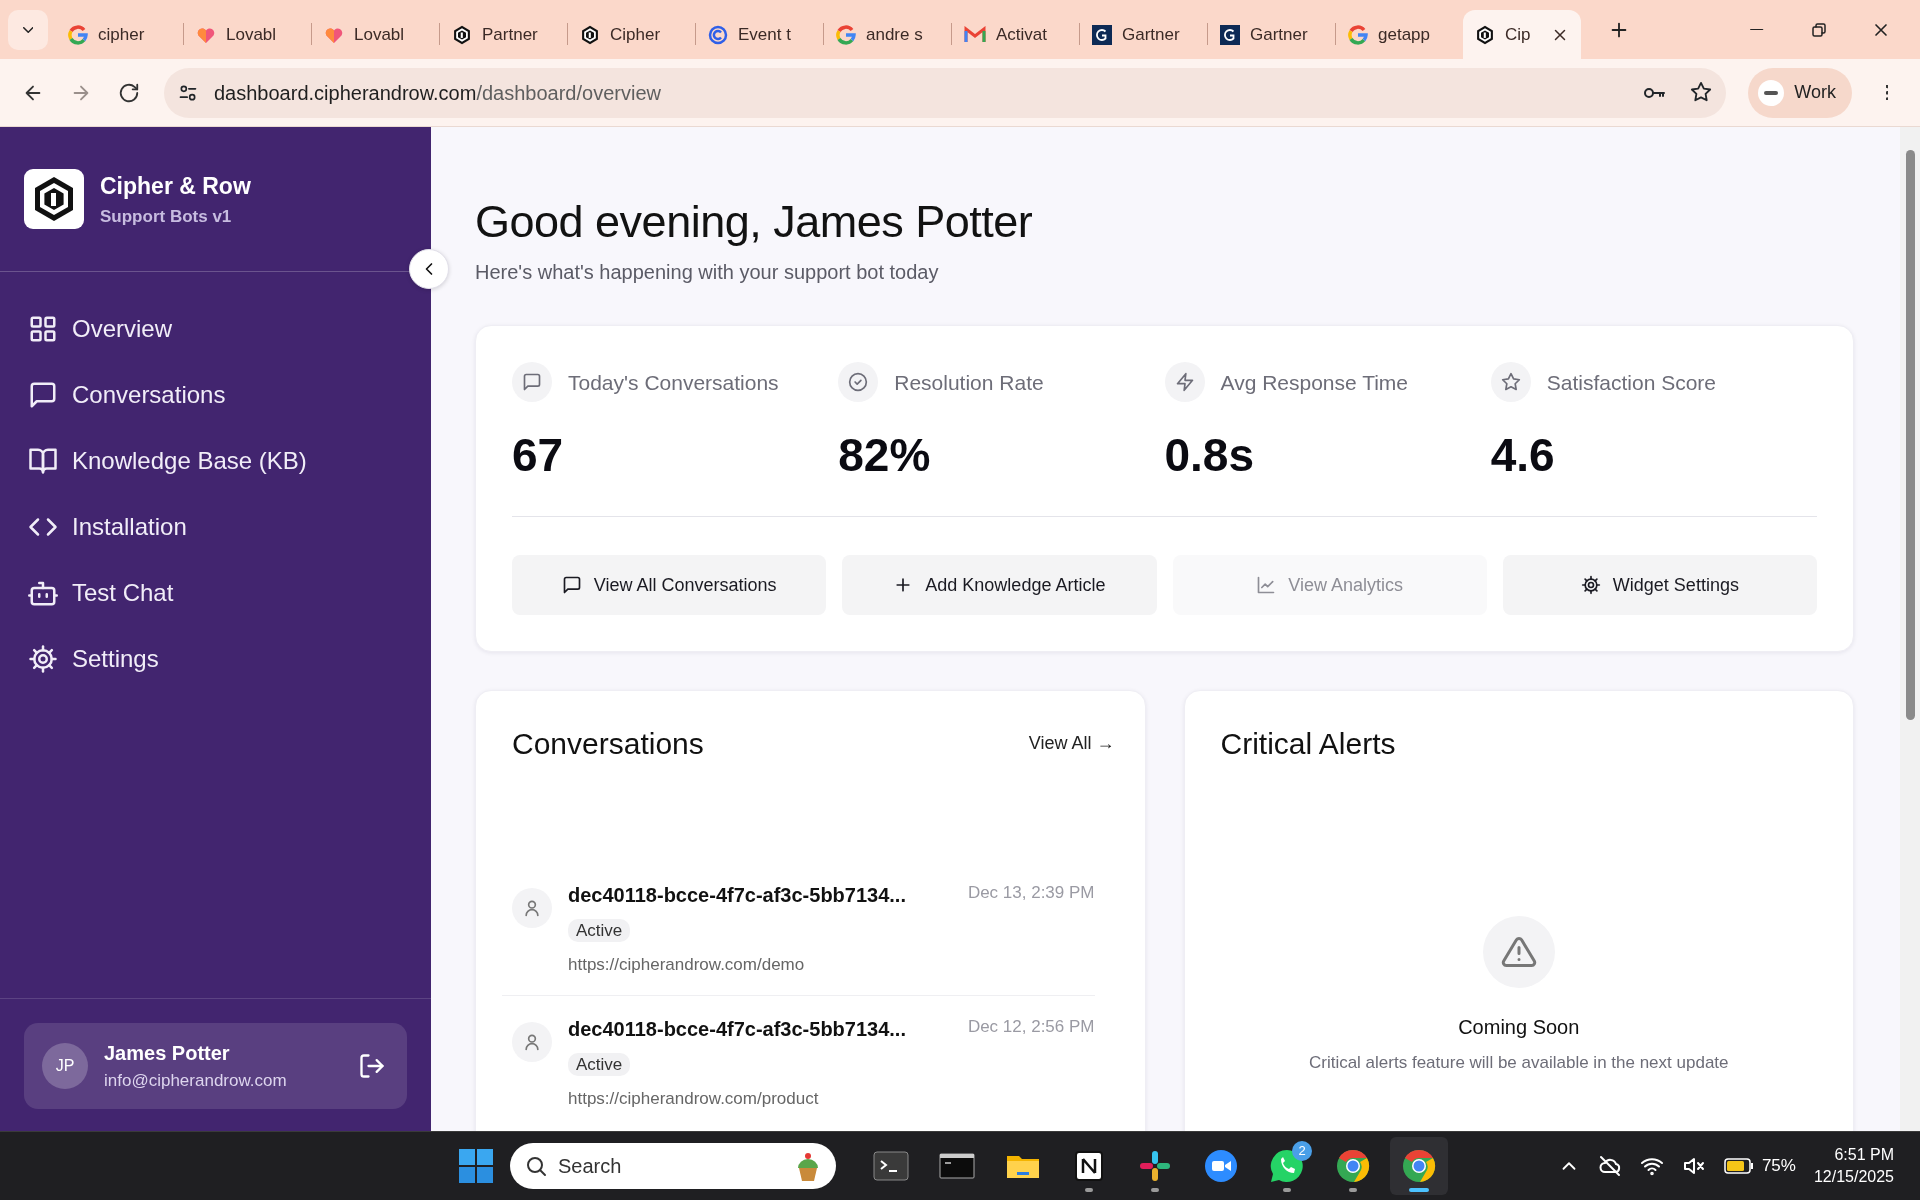 This screenshot has height=1200, width=1920. I want to click on conversation-time: Dec 12, 2:56 PM, so click(1031, 1027).